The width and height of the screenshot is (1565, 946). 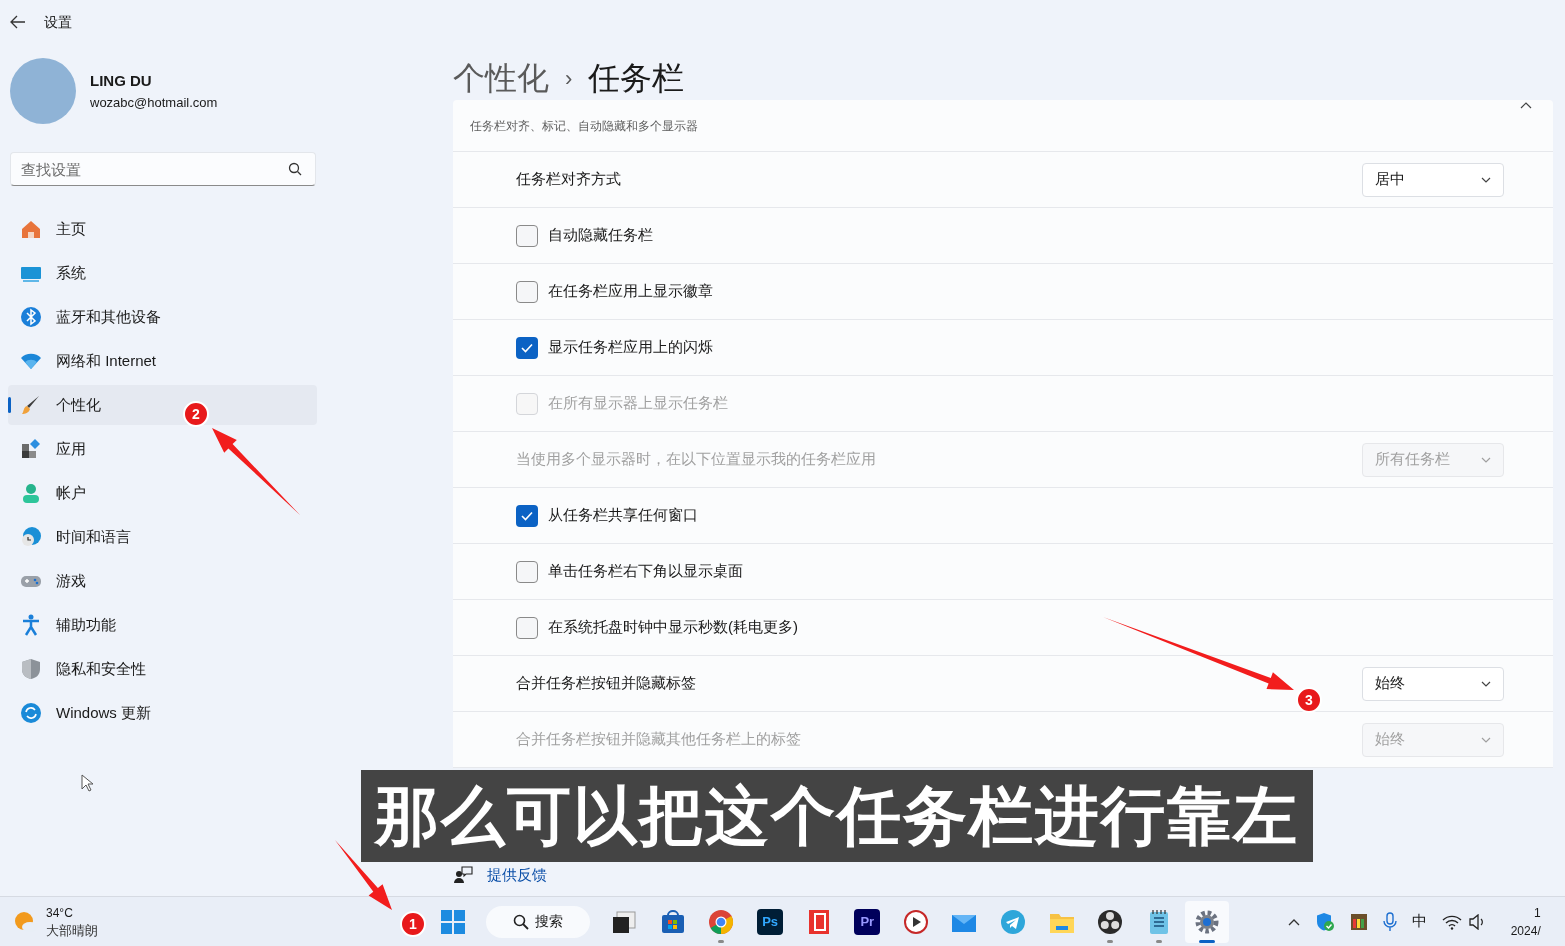 I want to click on checkbox-label: 在任务栏应用上显示徽章, so click(x=630, y=291).